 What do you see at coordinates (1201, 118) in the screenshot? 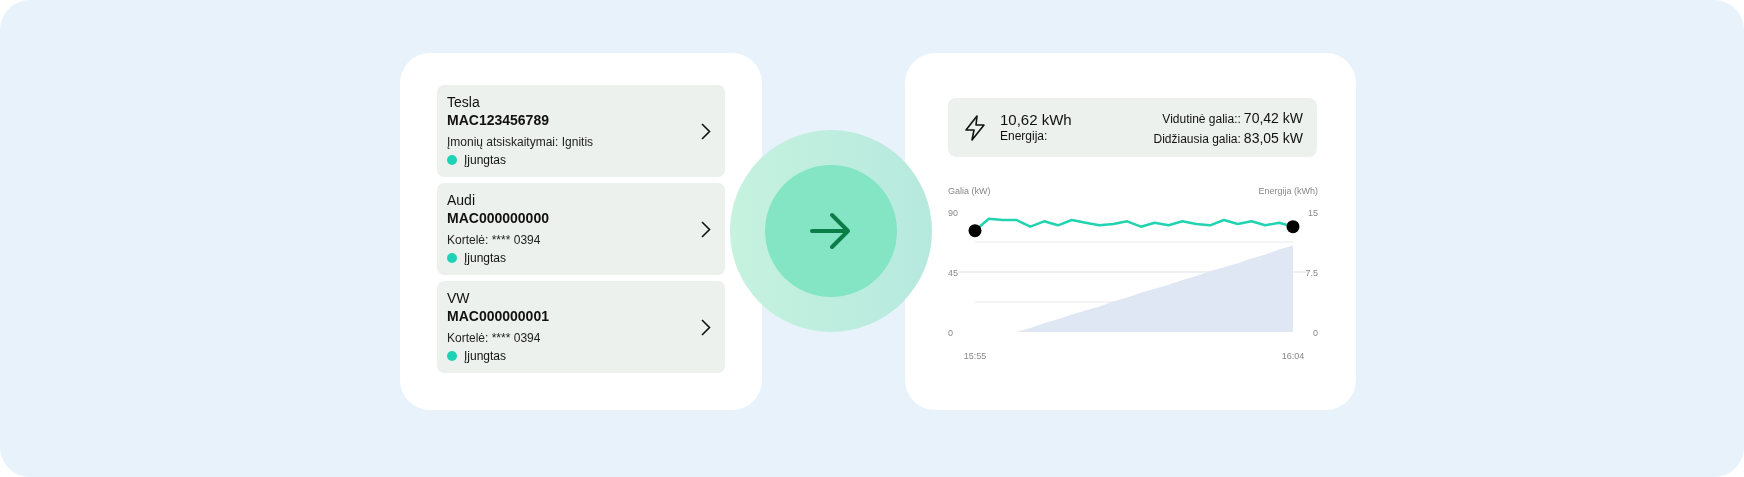
I see `stat-label: Vidutinė galia::` at bounding box center [1201, 118].